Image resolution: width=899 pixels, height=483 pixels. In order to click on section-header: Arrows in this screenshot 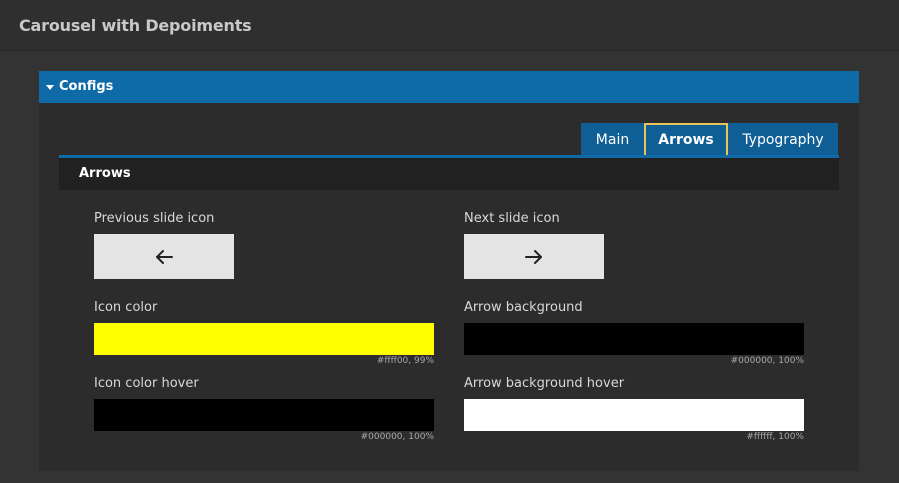, I will do `click(449, 174)`.